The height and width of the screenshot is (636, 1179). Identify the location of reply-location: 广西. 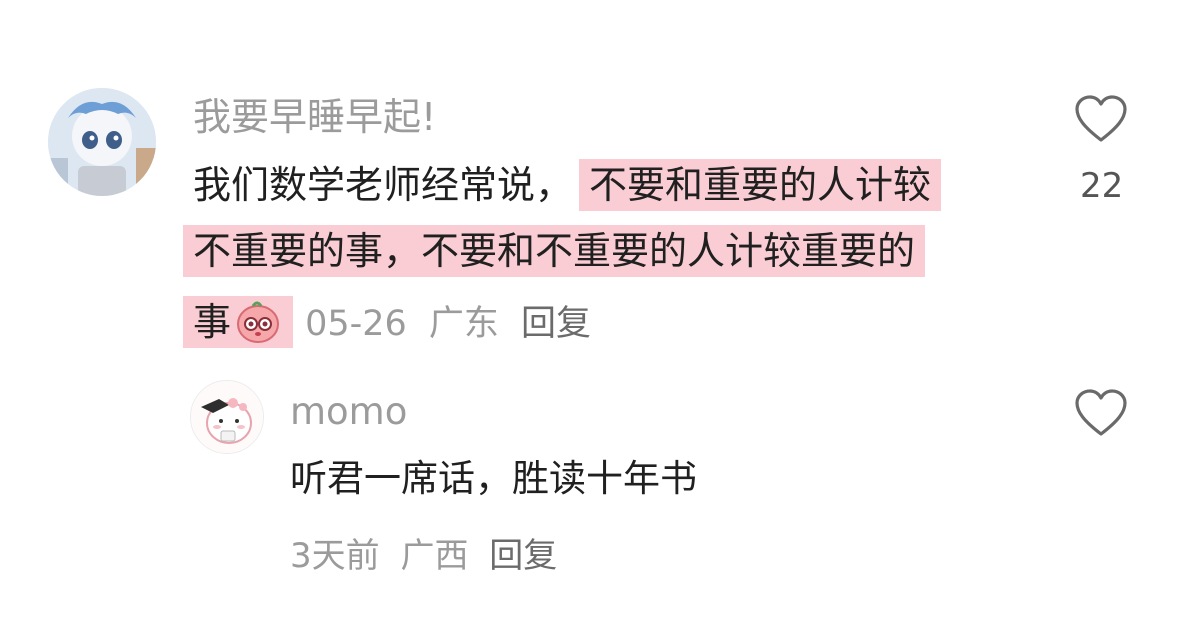
(434, 556).